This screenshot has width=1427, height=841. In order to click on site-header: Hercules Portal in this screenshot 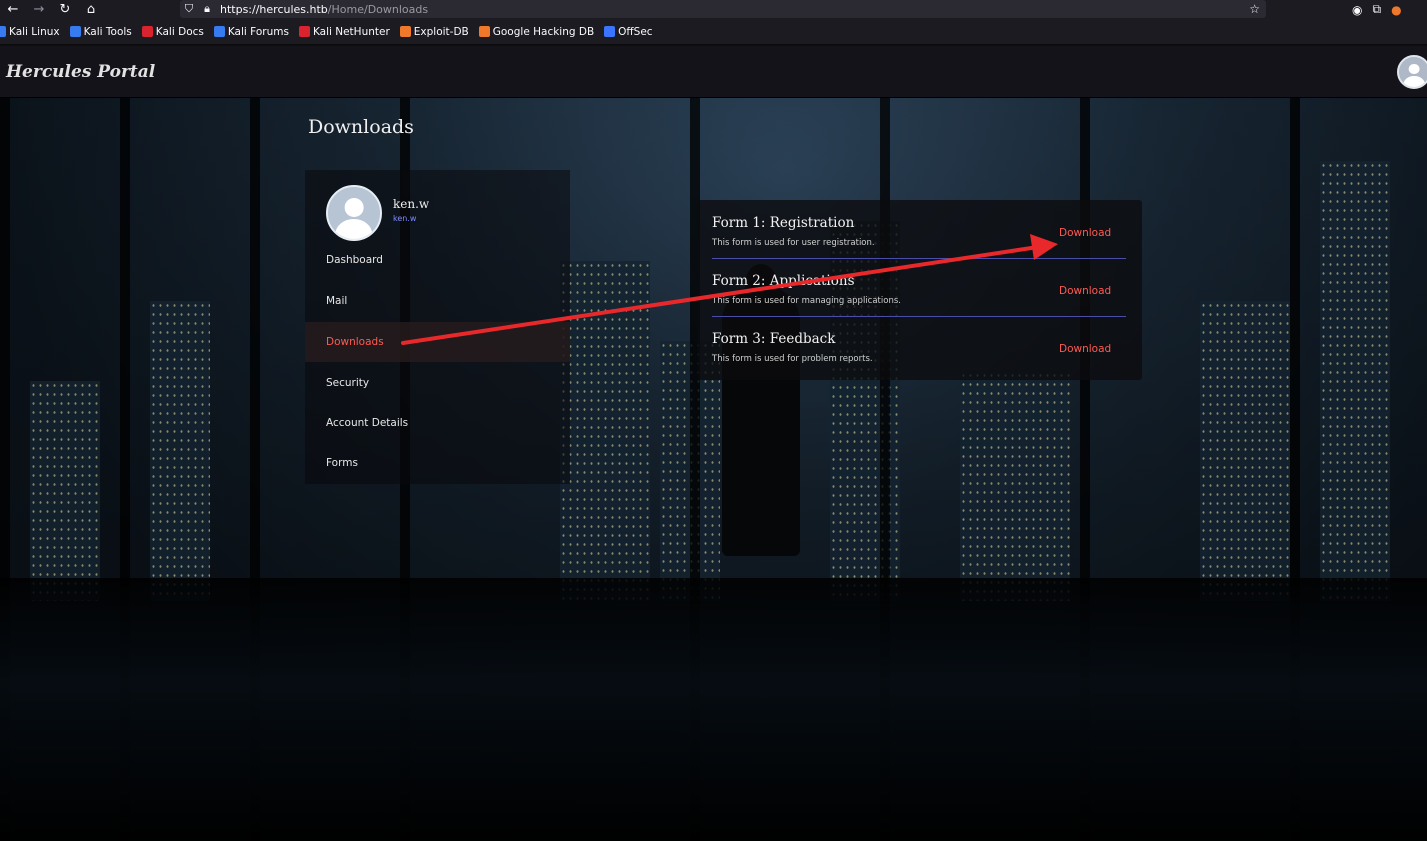, I will do `click(713, 72)`.